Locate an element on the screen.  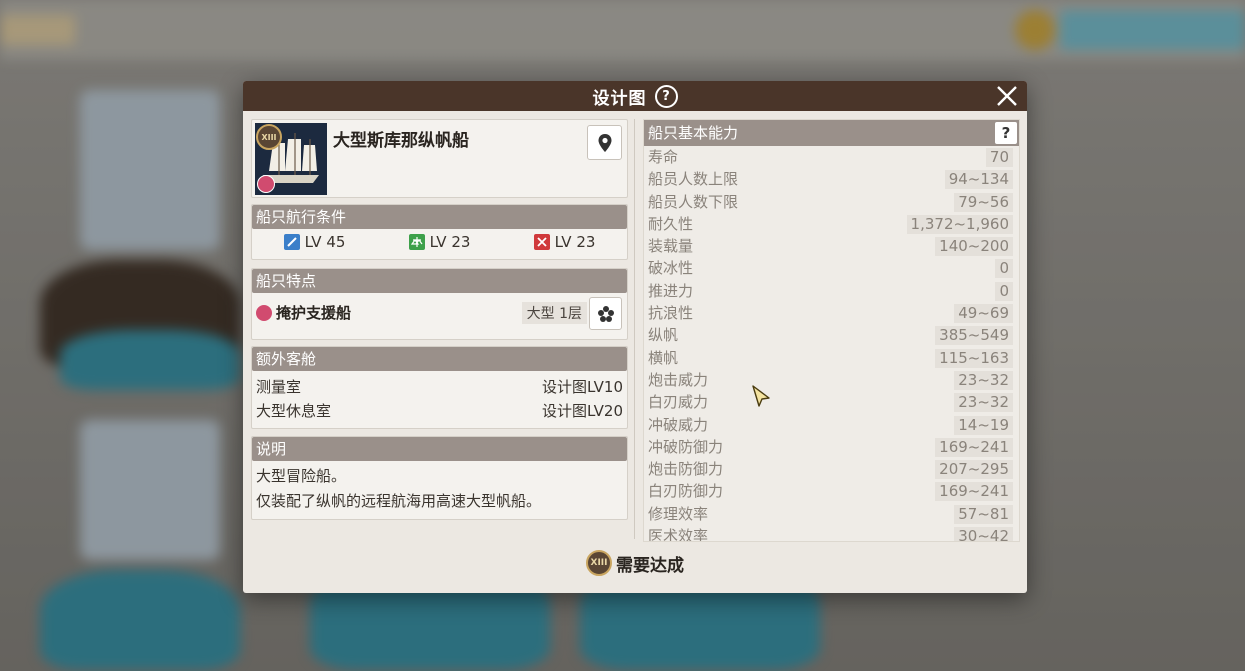
stat-label: 寿命 is located at coordinates (663, 157).